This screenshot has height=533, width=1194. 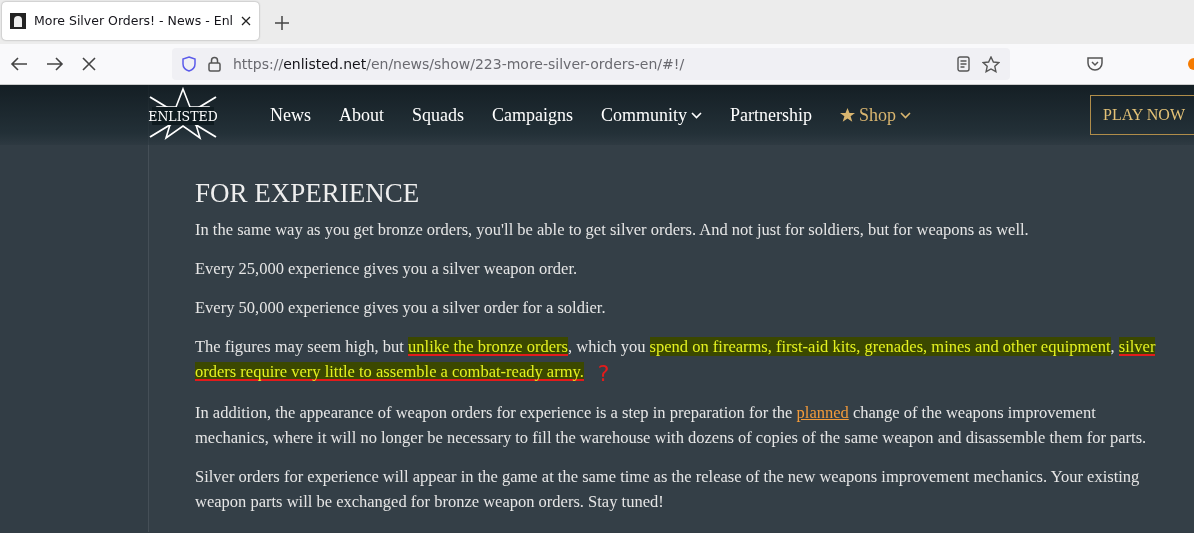 I want to click on handwritten-question-mark: ?, so click(x=603, y=374).